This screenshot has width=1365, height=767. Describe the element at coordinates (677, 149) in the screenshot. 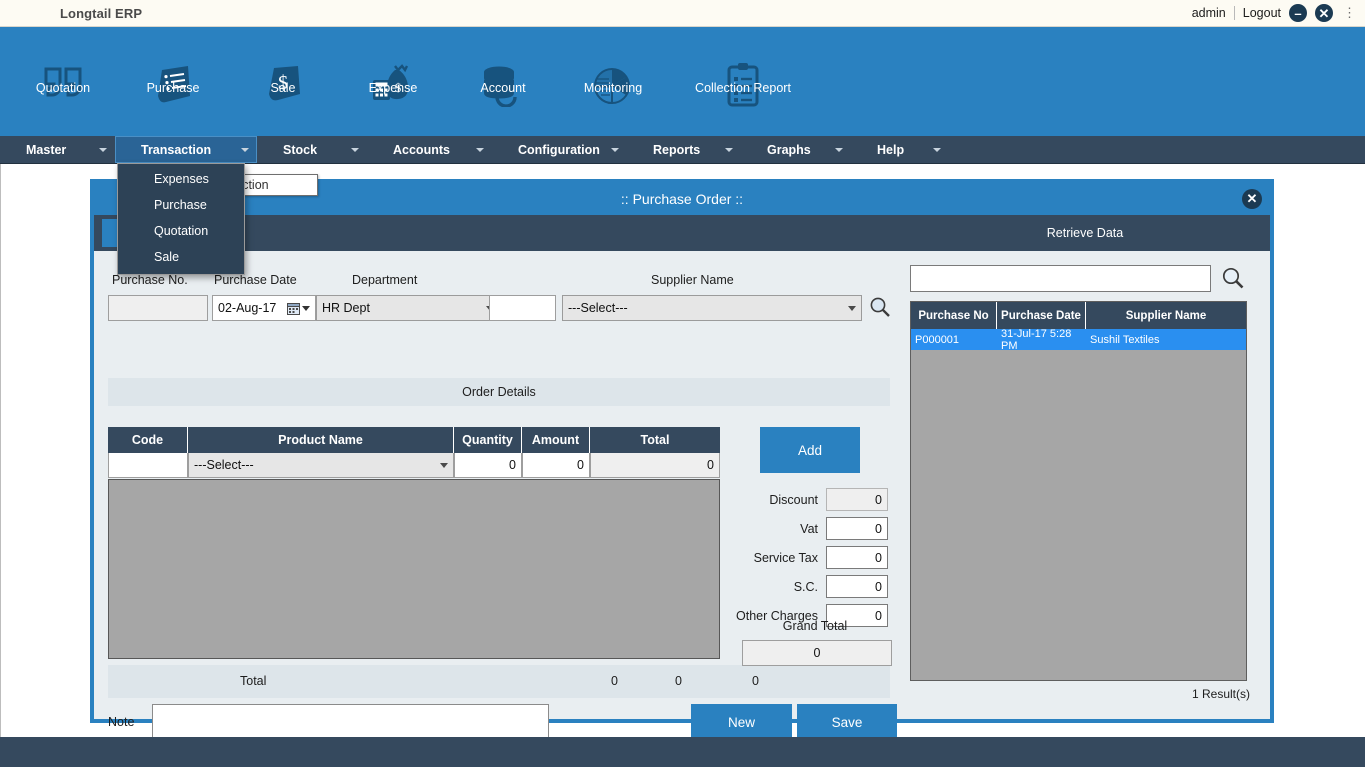

I see `menu-label-reports: Reports` at that location.